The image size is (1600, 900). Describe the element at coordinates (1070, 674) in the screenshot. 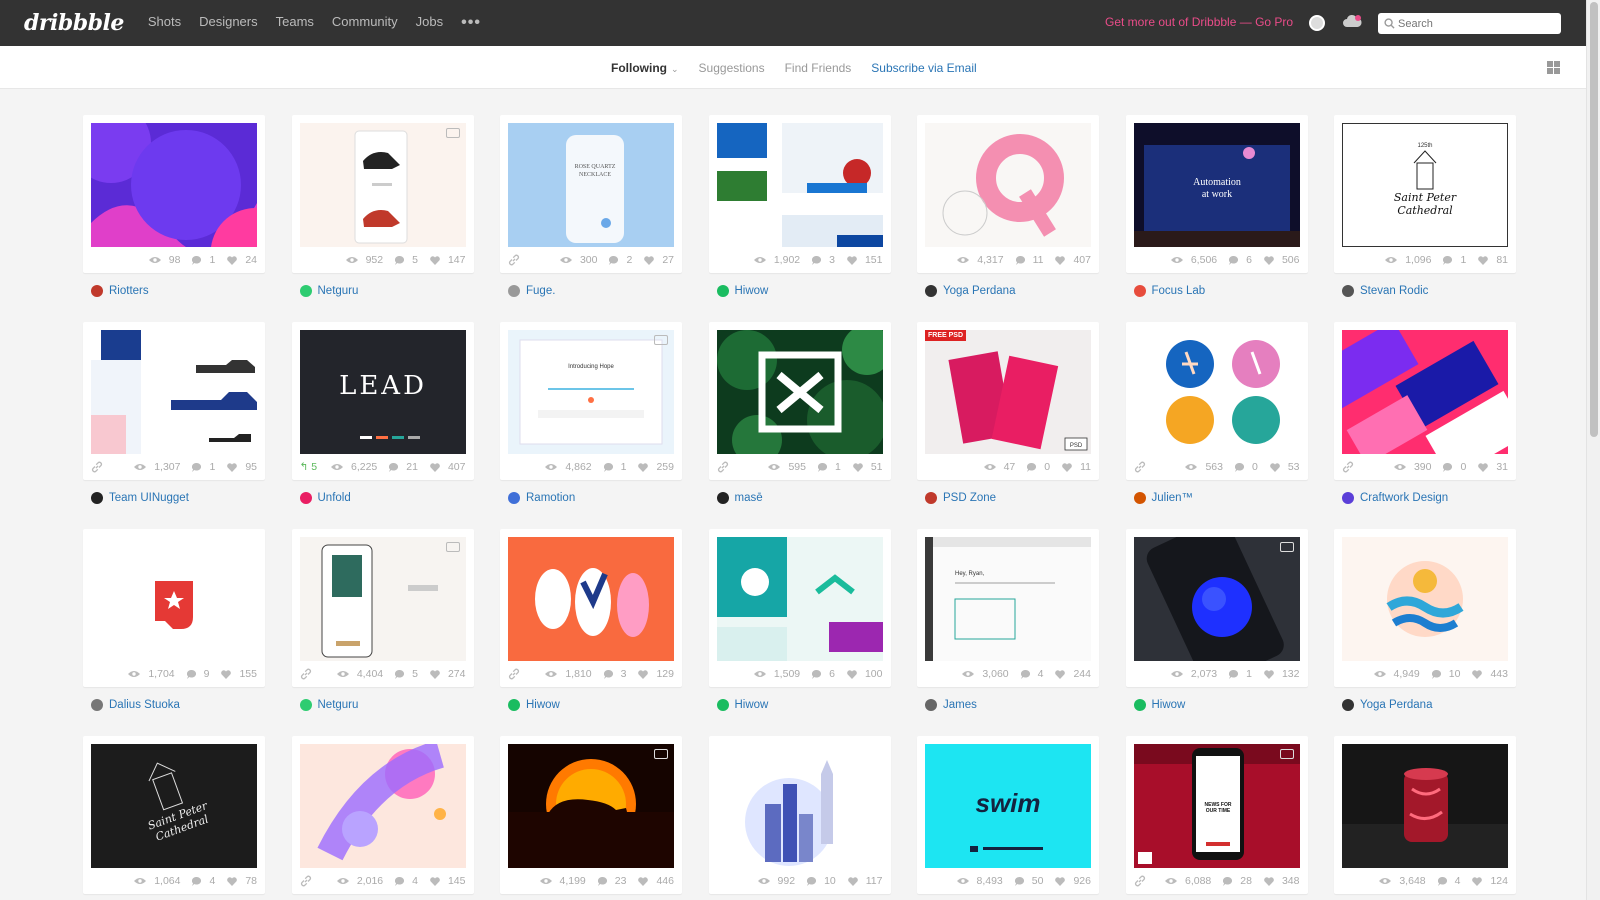

I see `likes-stat: 244` at that location.